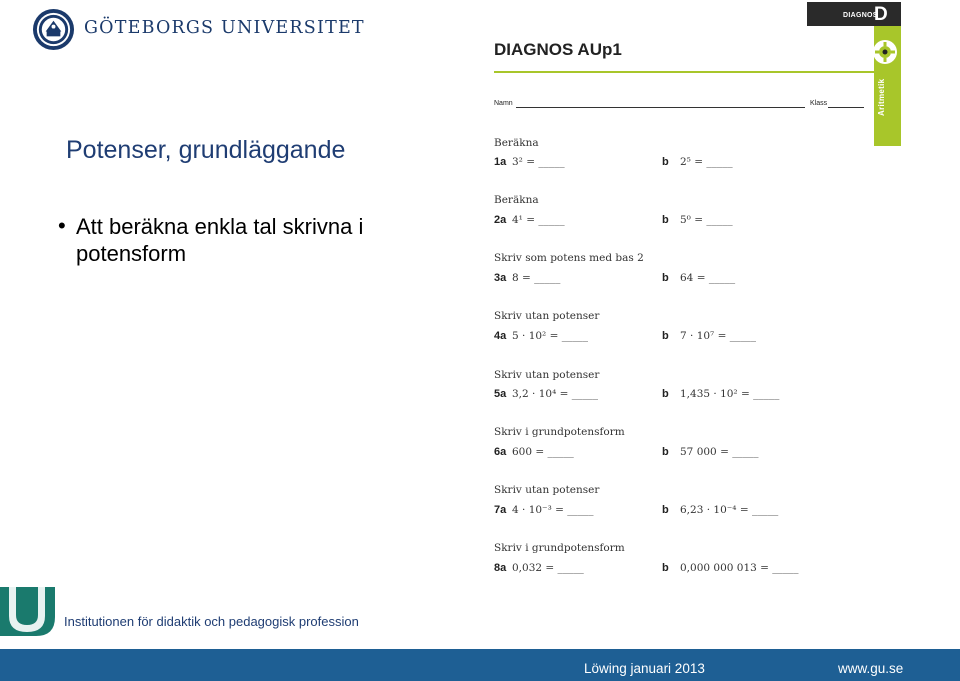  I want to click on question-heading: Skriv som potens med bas 2, so click(569, 258).